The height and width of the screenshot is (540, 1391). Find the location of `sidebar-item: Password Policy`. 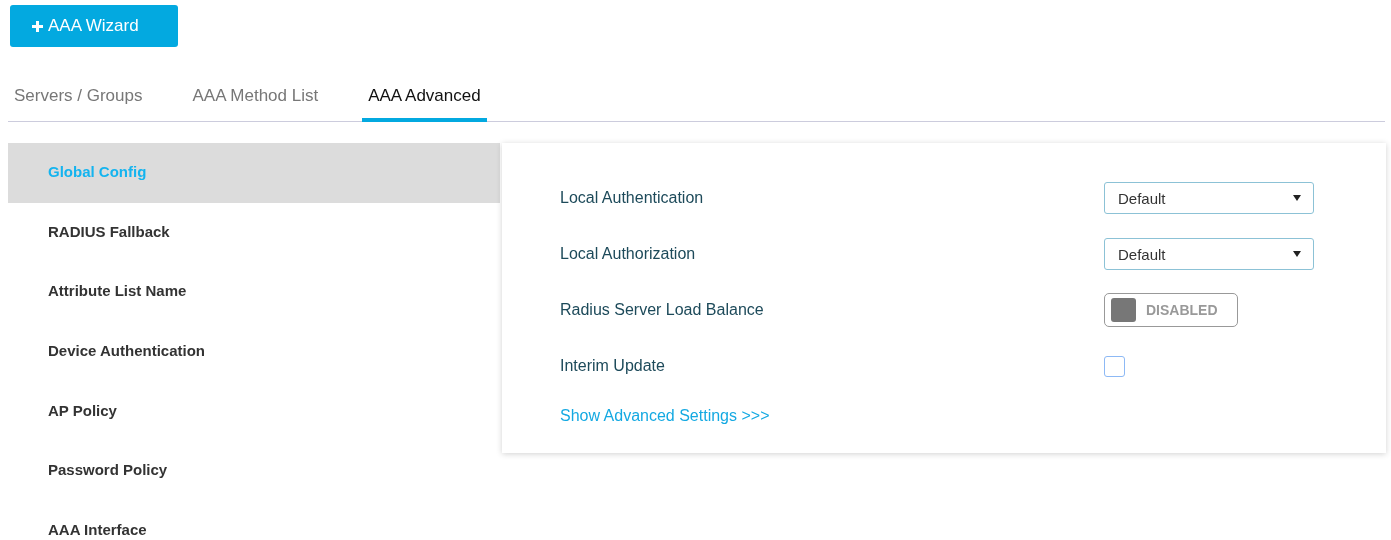

sidebar-item: Password Policy is located at coordinates (254, 471).